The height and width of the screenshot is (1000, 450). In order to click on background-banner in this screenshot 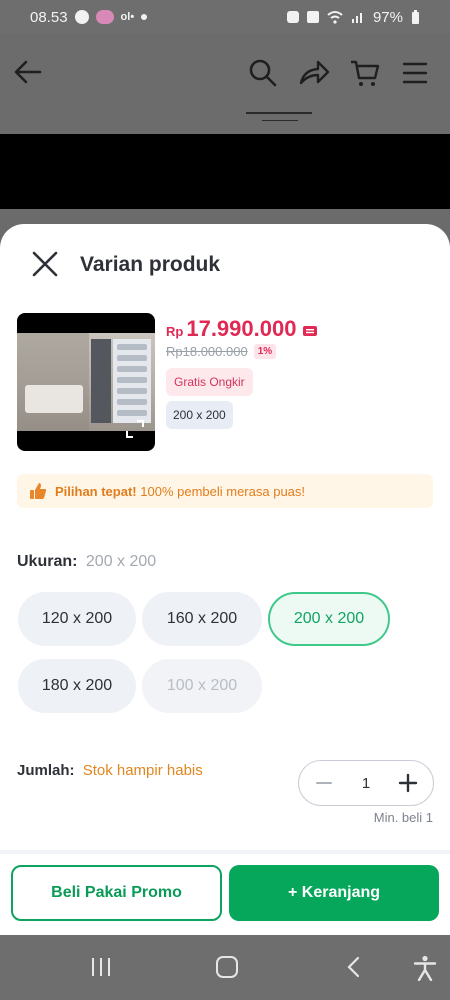, I will do `click(225, 171)`.